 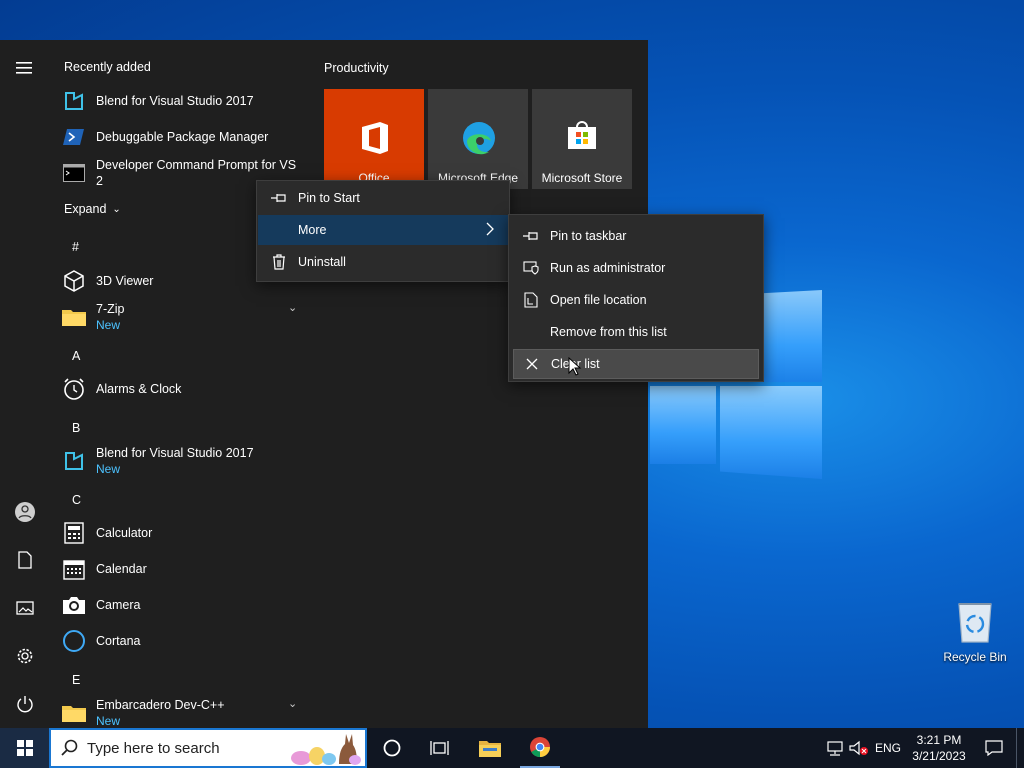 I want to click on chrome-button, so click(x=540, y=748).